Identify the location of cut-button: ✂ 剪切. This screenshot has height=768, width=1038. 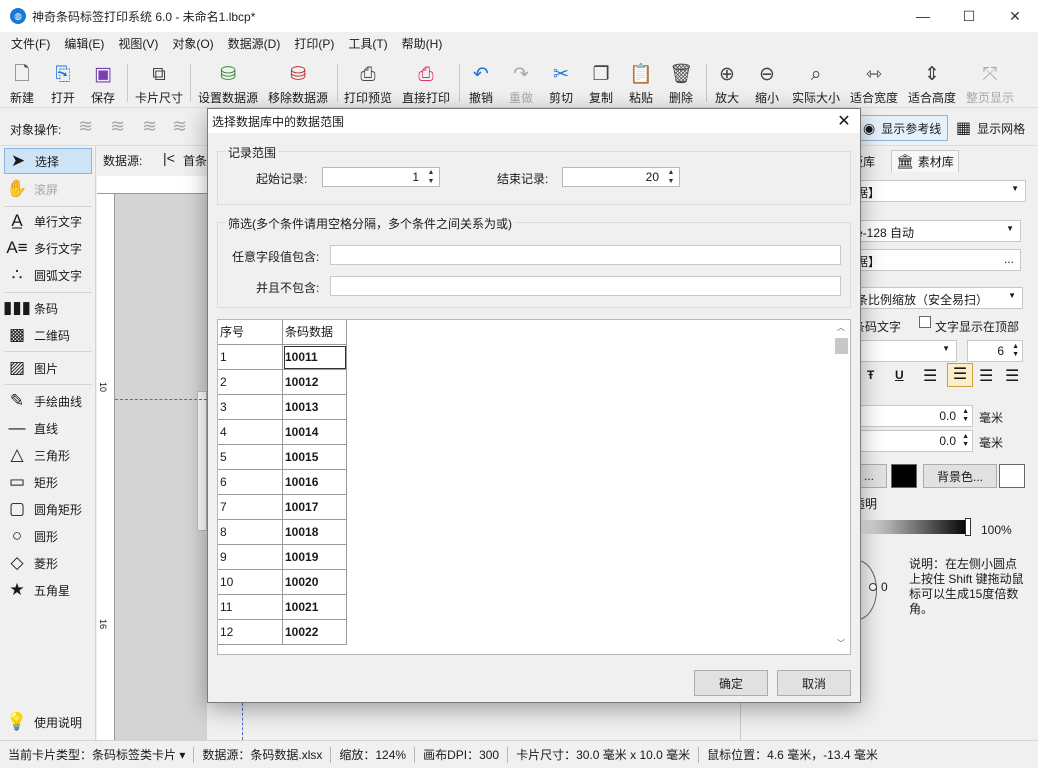
(561, 84).